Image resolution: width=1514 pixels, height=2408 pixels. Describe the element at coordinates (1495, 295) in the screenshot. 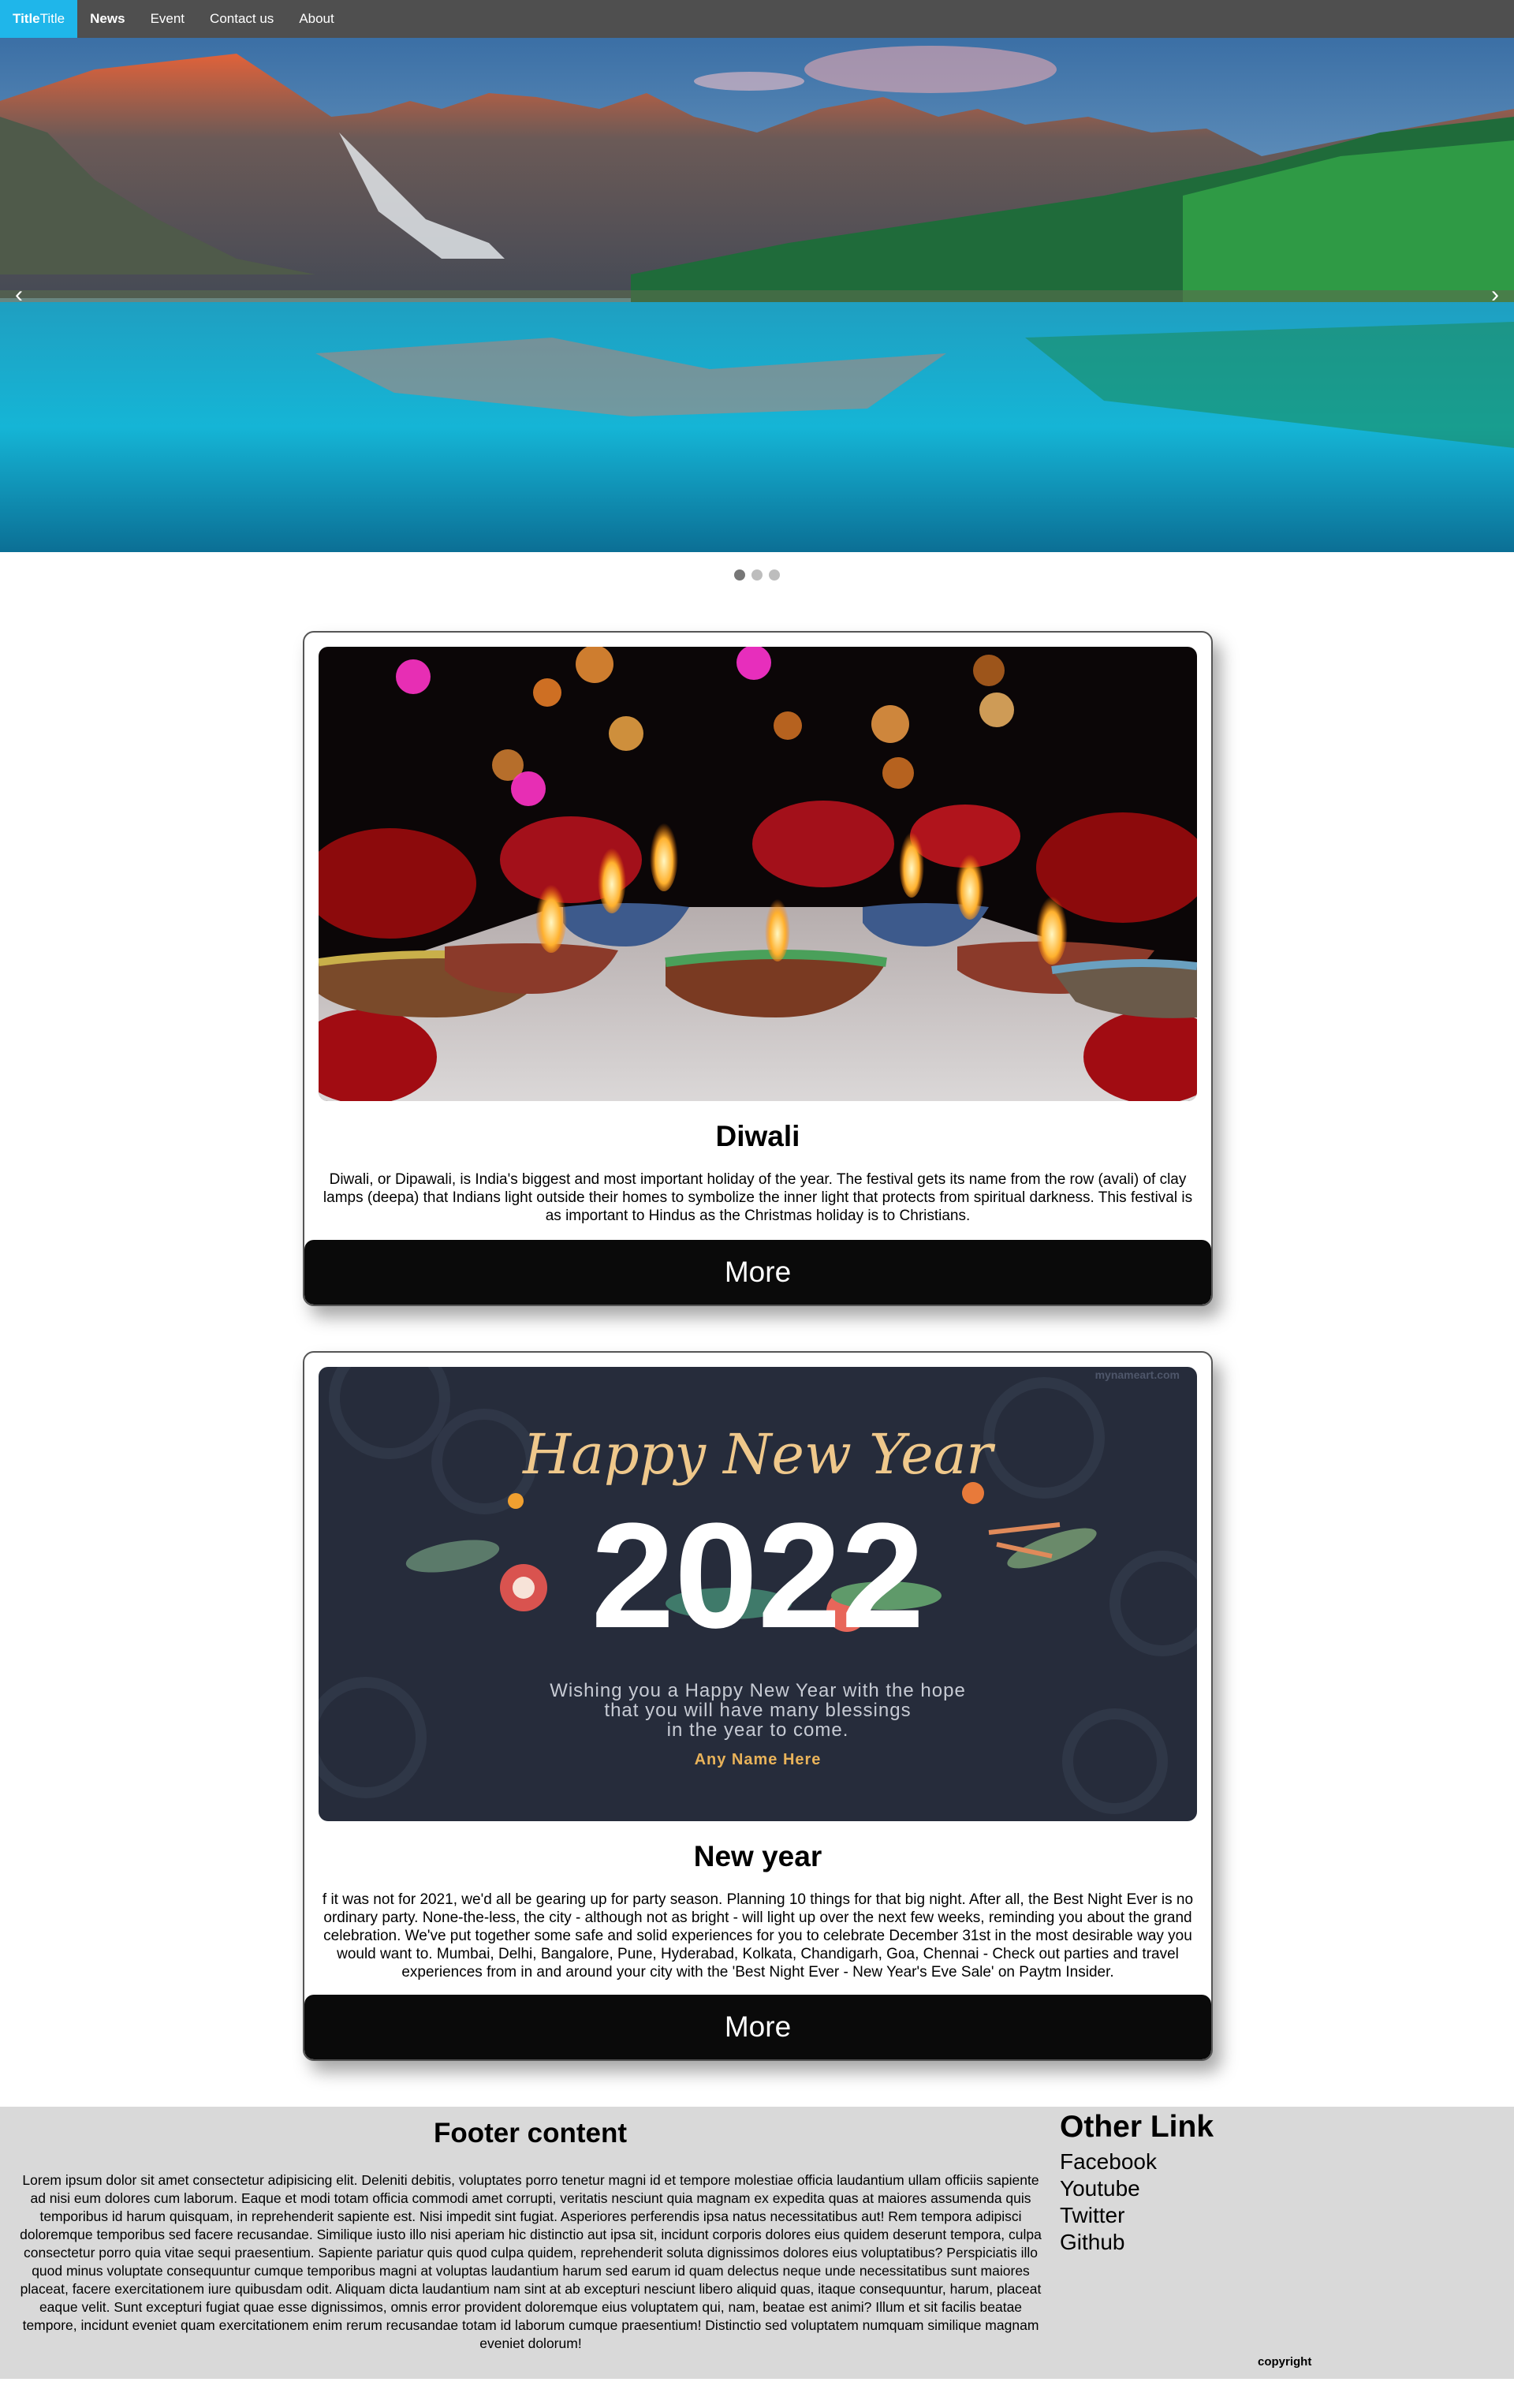

I see `carousel-next-icon: ›` at that location.